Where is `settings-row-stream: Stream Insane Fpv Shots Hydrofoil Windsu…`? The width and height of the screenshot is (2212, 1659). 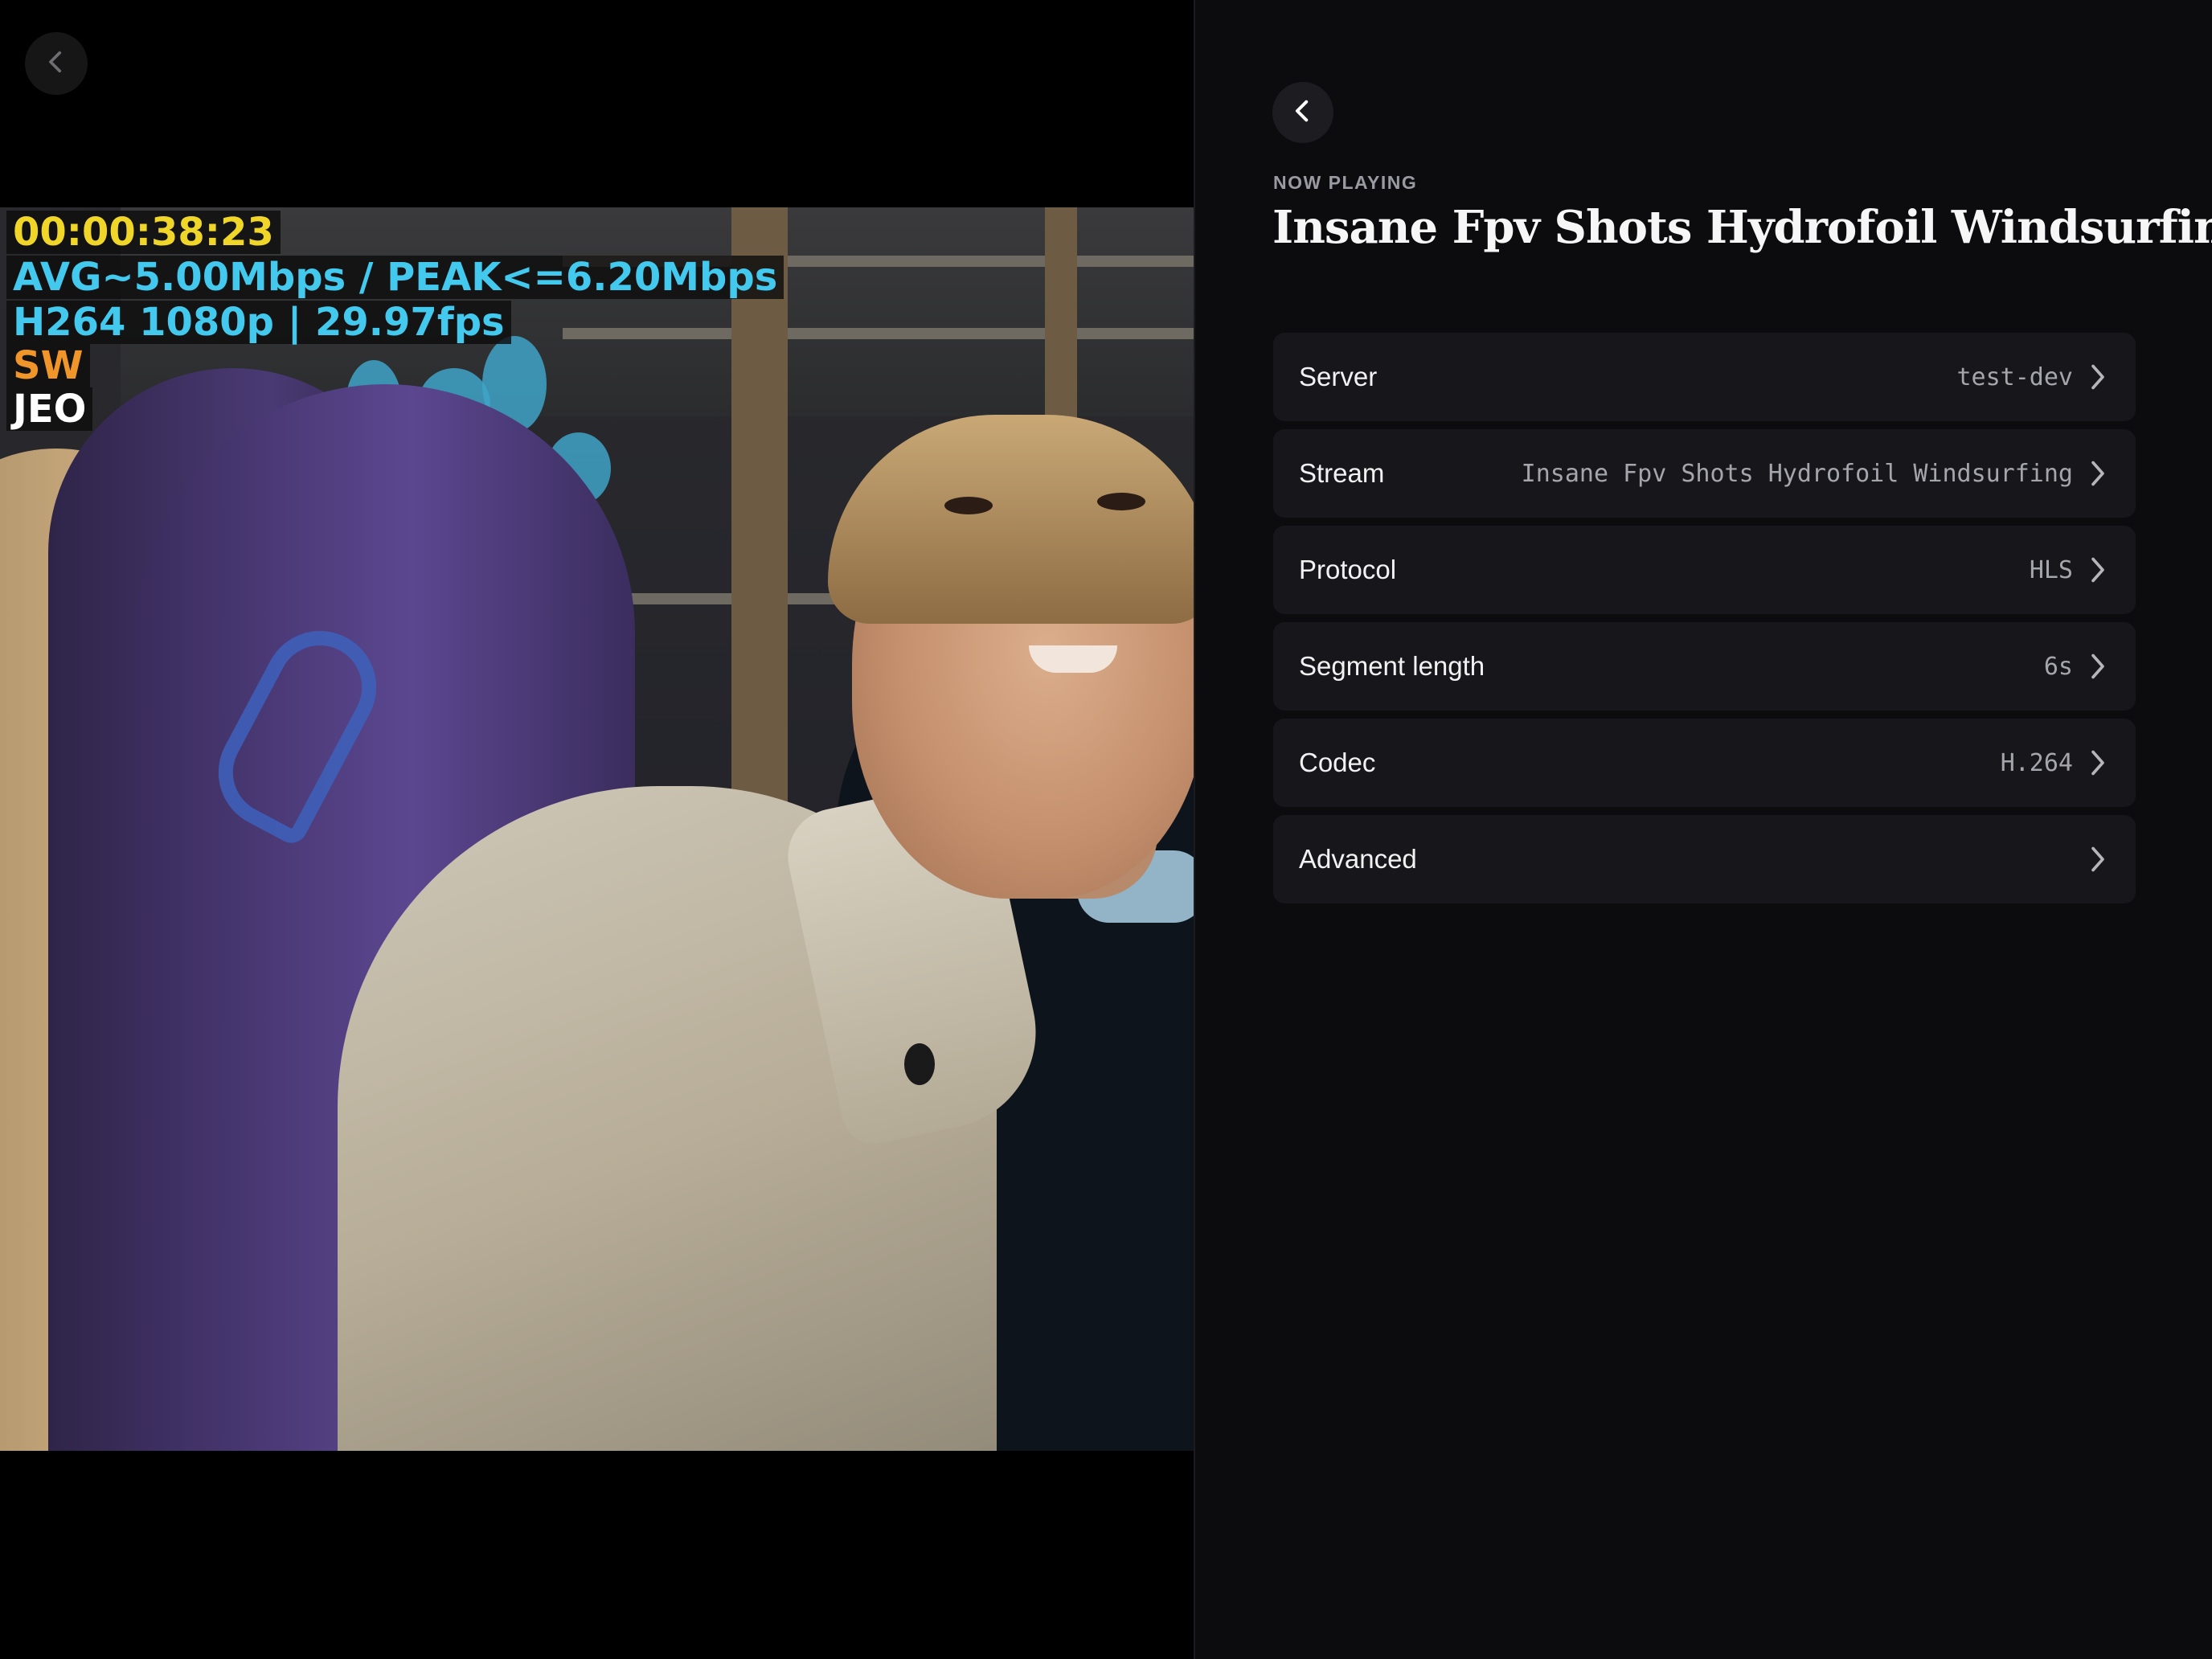 settings-row-stream: Stream Insane Fpv Shots Hydrofoil Windsu… is located at coordinates (1705, 474).